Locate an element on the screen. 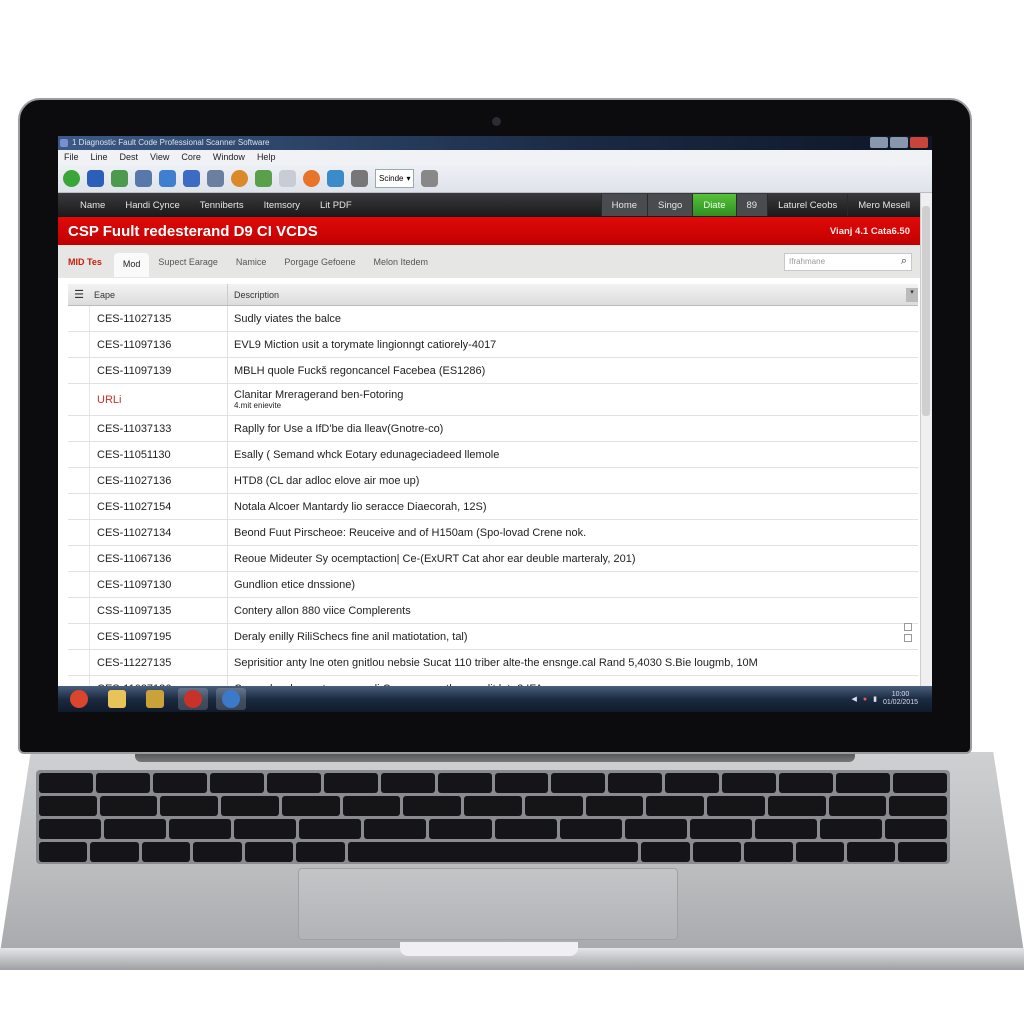  fault-code: CES-11097139 is located at coordinates (159, 370).